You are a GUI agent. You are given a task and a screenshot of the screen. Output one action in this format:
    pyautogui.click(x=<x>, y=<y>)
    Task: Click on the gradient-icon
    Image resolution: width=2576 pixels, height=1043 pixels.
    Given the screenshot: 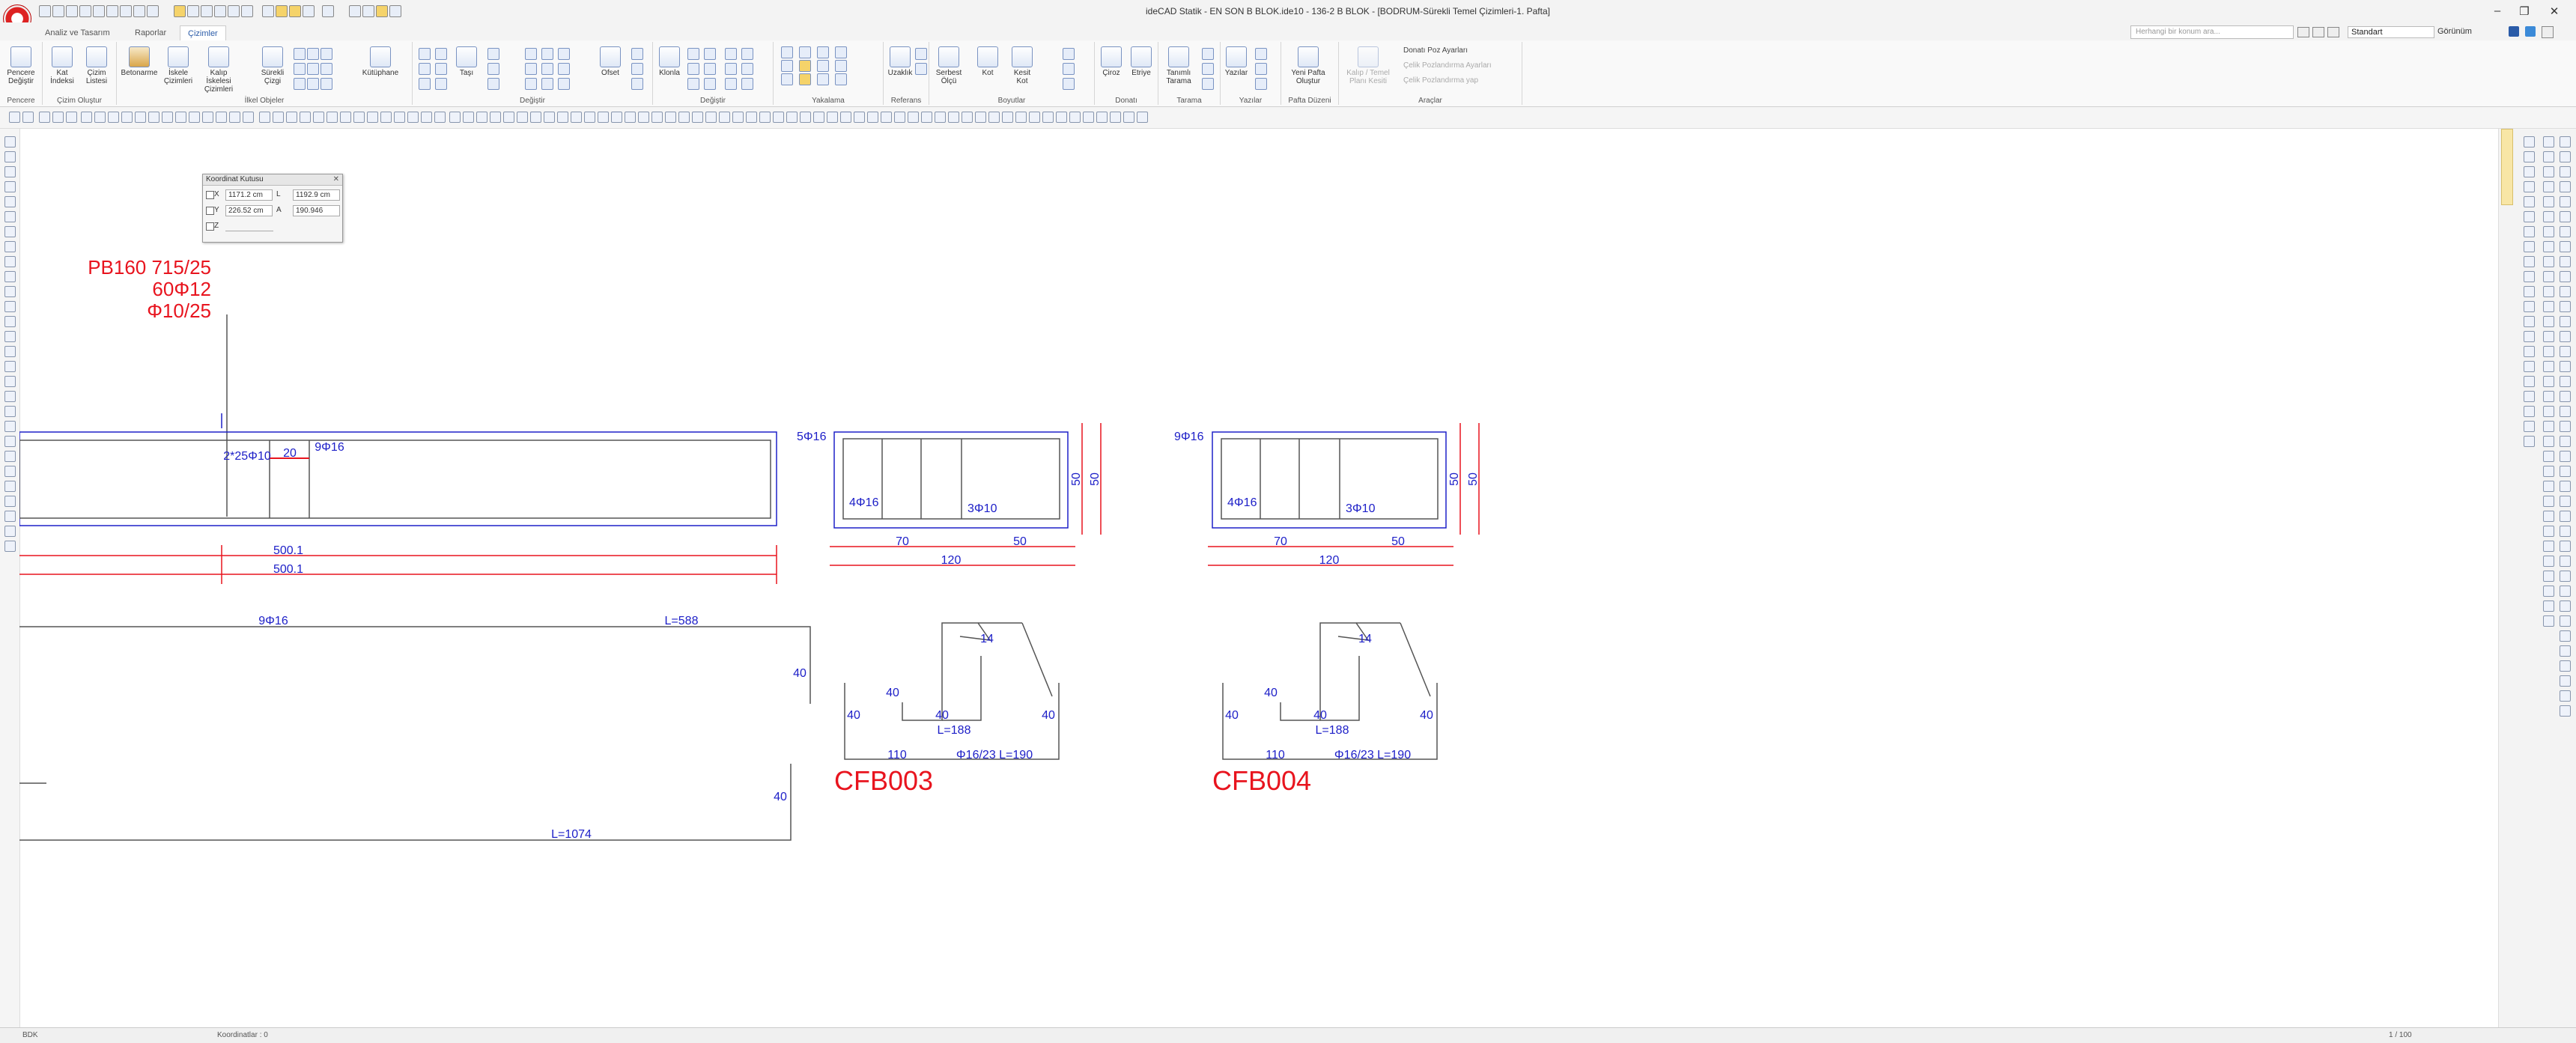 What is the action you would take?
    pyautogui.click(x=1208, y=69)
    